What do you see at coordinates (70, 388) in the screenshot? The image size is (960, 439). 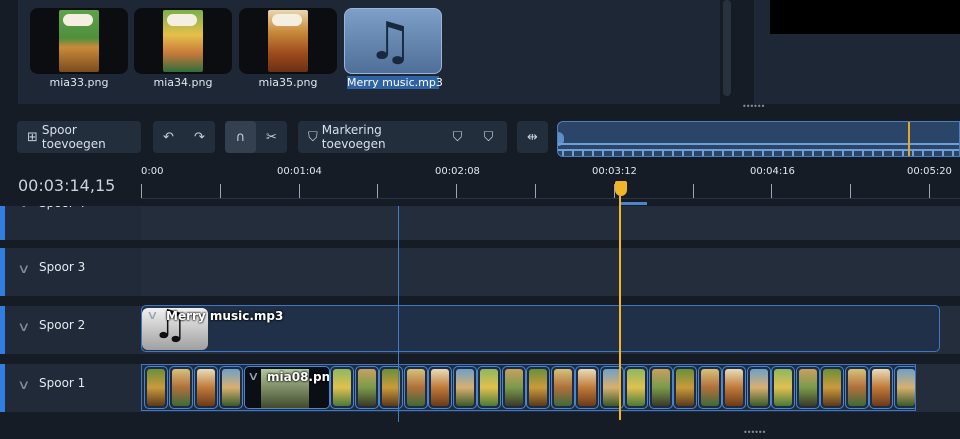 I see `track-header: ∨ Spoor 1` at bounding box center [70, 388].